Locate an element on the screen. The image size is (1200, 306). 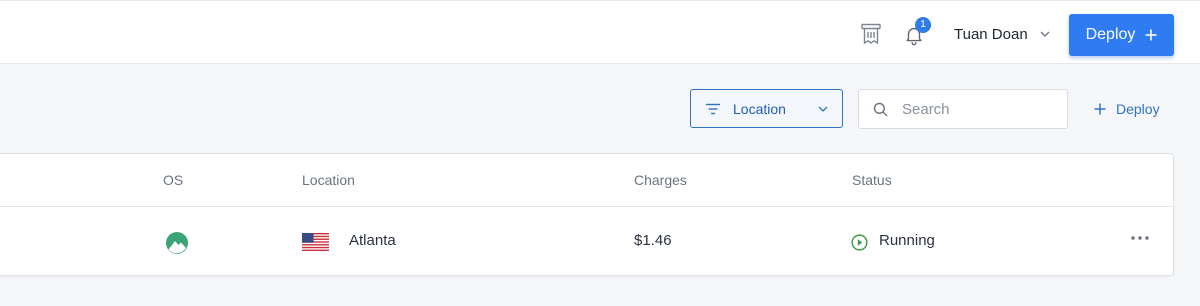
filter-label: Location is located at coordinates (759, 108).